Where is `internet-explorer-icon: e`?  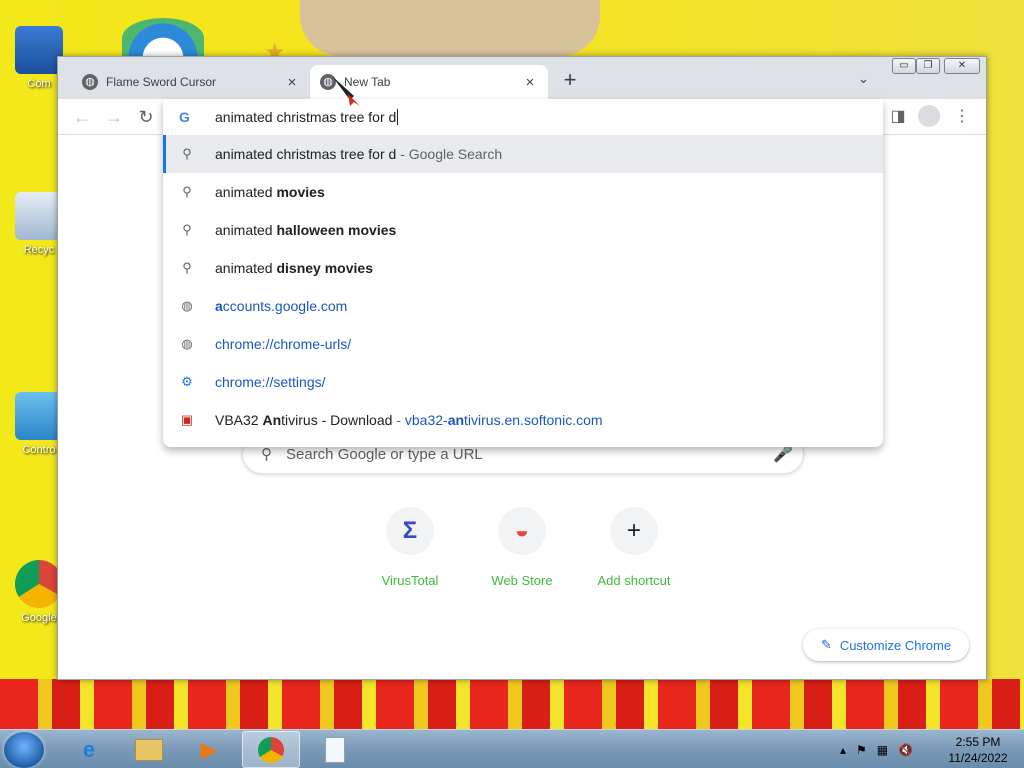 internet-explorer-icon: e is located at coordinates (89, 749).